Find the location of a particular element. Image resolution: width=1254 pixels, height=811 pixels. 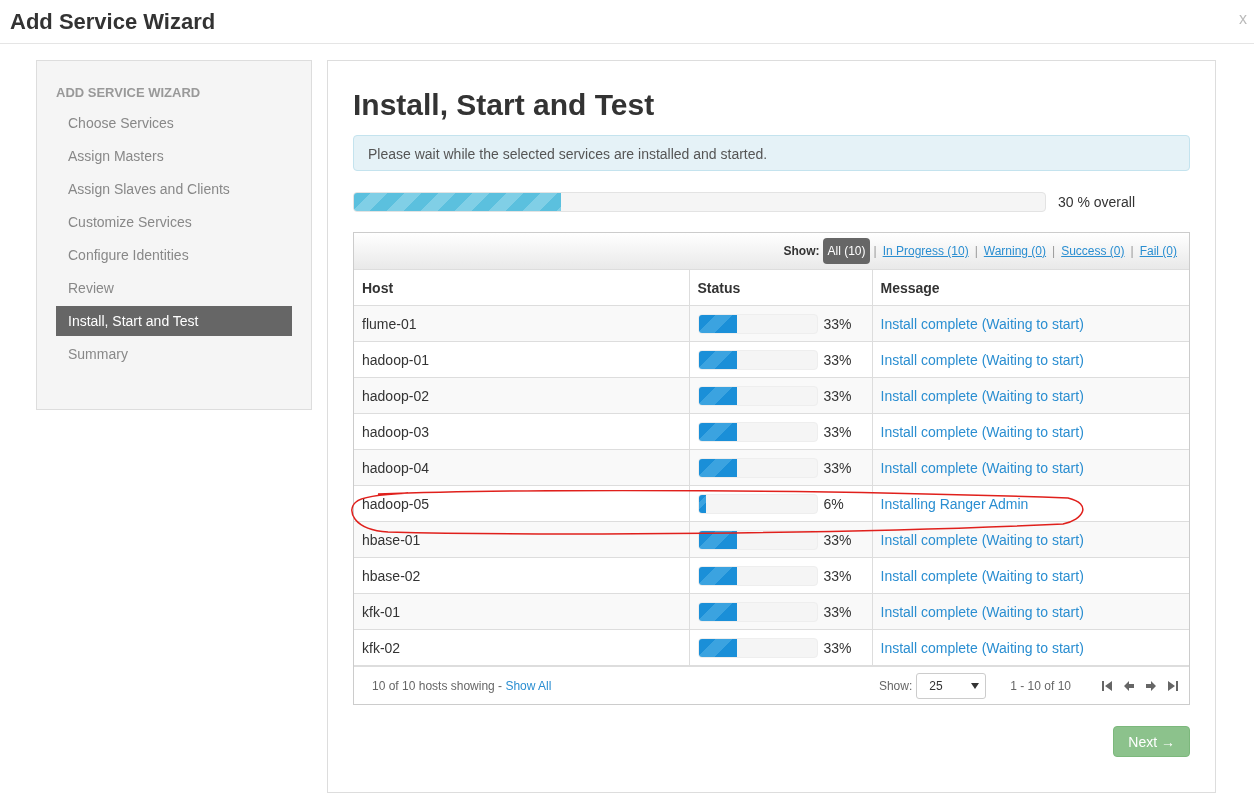

message-link: Installing Ranger Admin is located at coordinates (954, 503).